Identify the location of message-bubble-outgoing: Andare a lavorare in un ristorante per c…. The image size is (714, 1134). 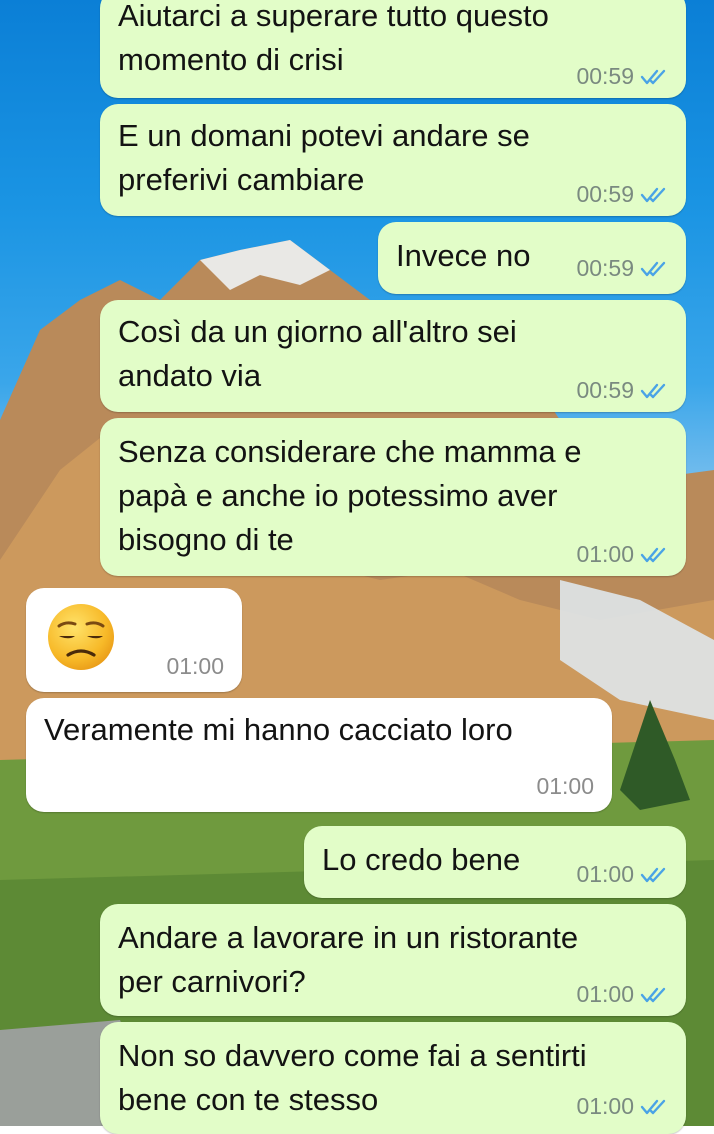
(393, 960).